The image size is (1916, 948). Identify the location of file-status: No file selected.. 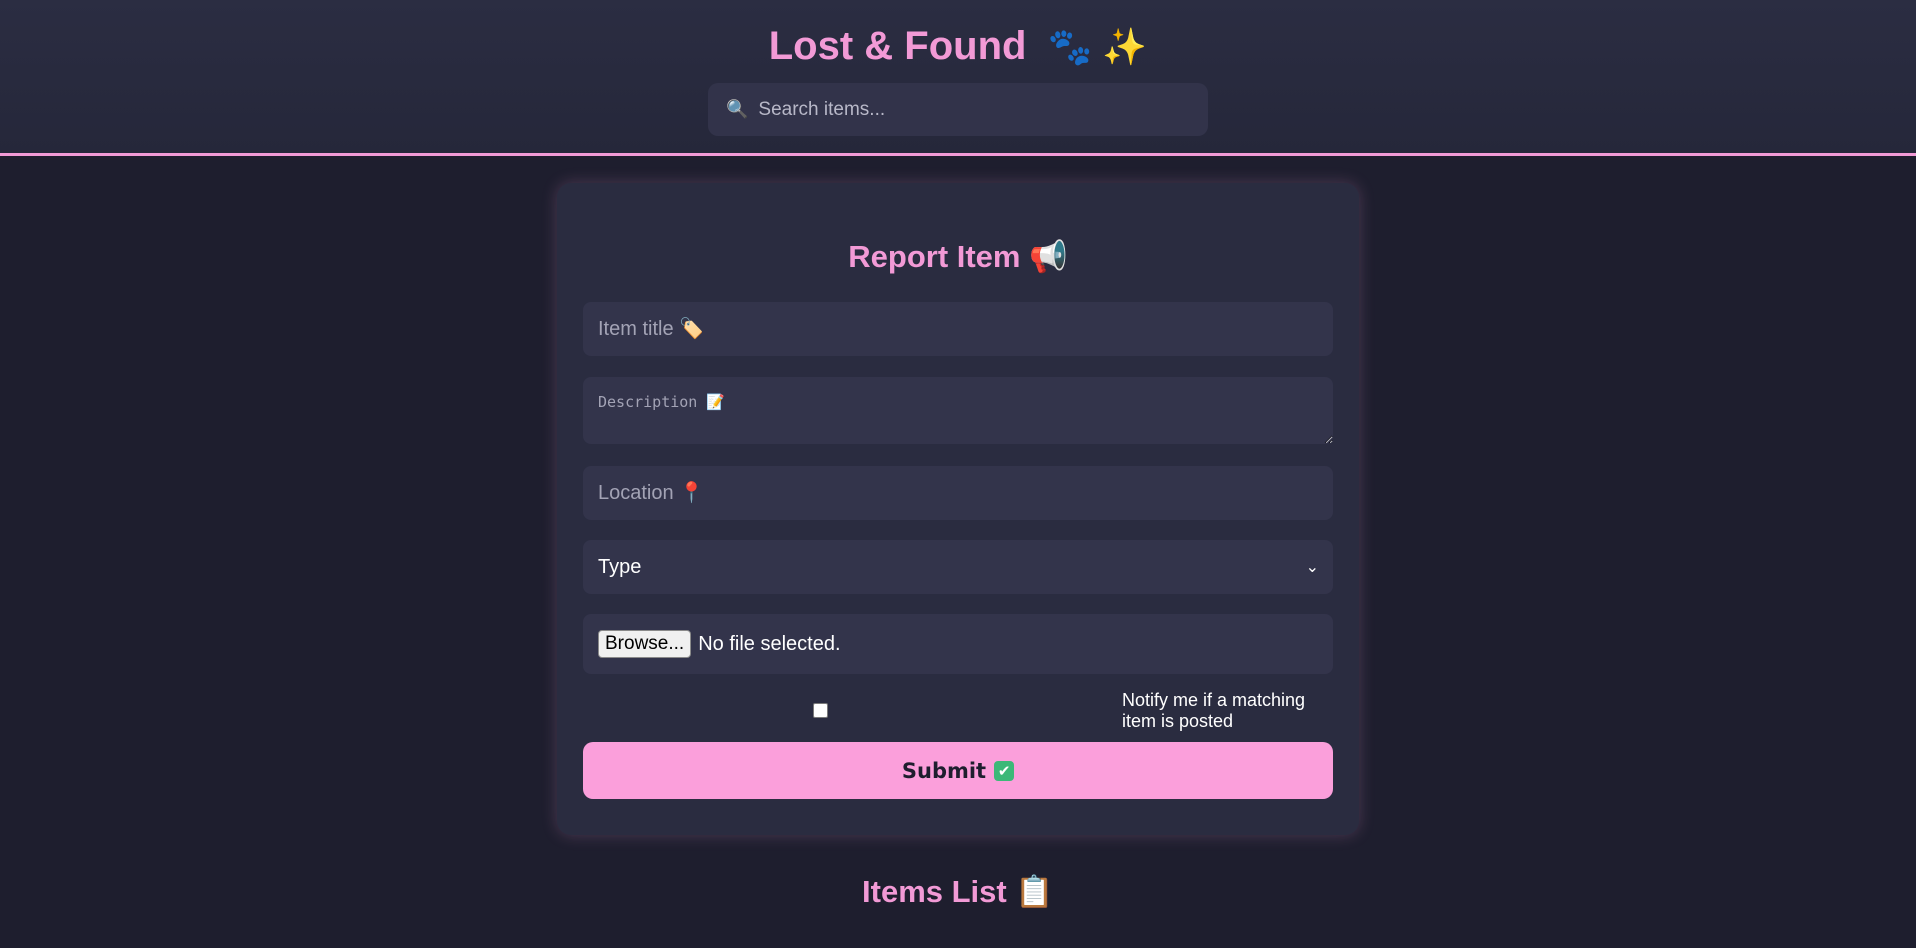
(769, 643).